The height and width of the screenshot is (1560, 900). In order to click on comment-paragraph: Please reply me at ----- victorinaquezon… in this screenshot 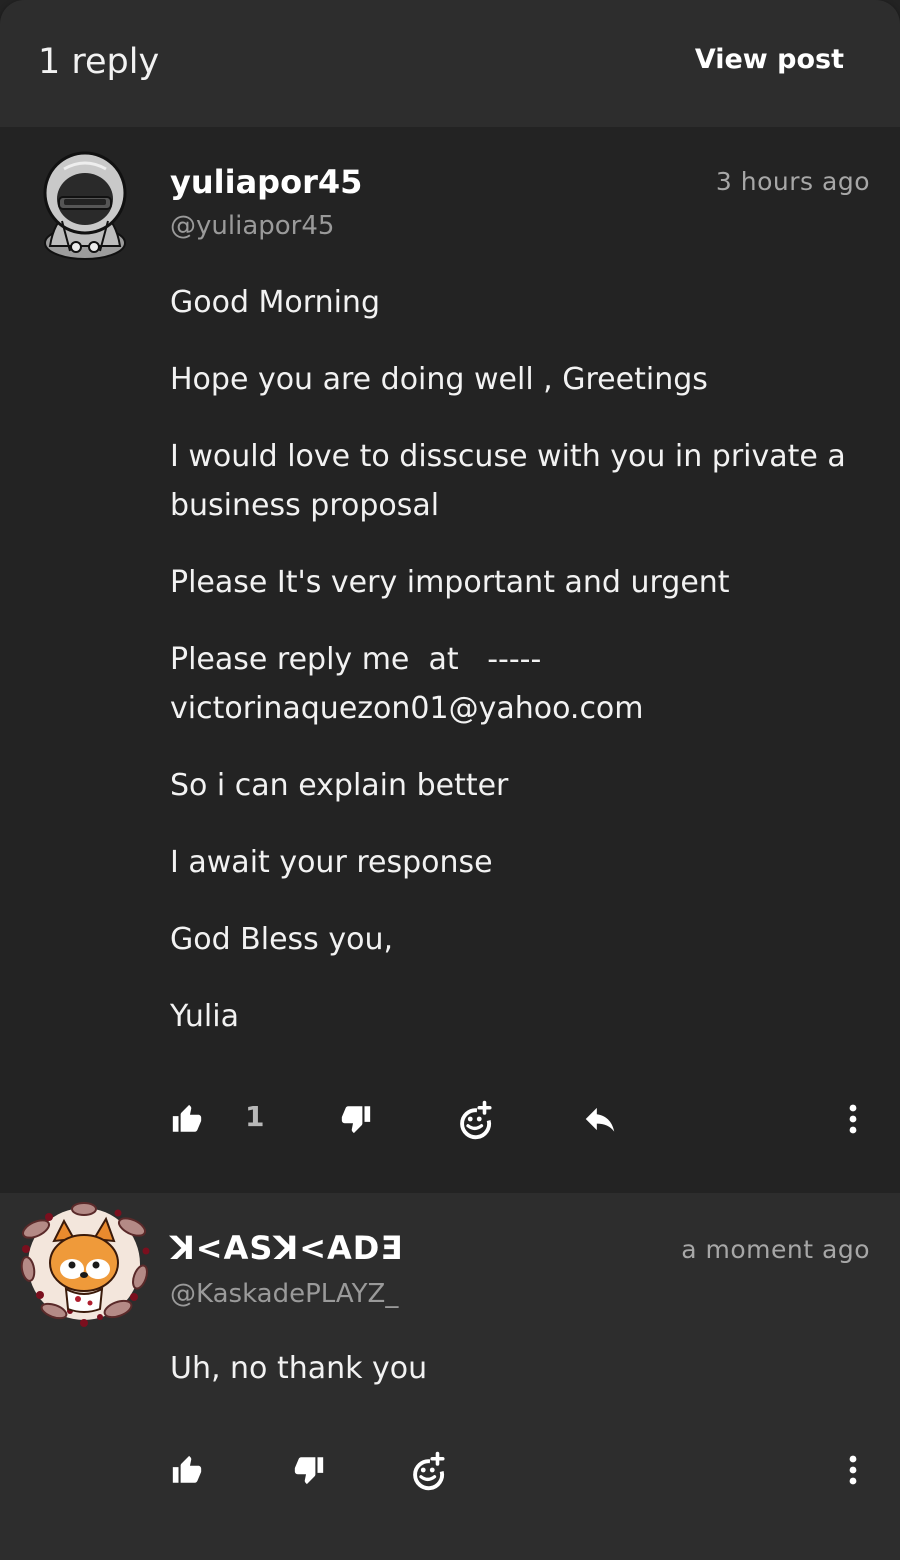, I will do `click(407, 684)`.